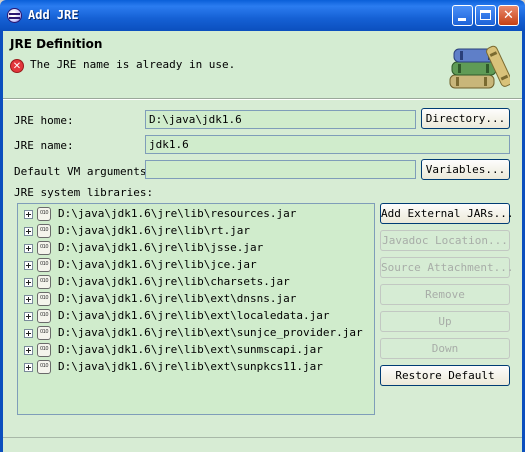  Describe the element at coordinates (84, 171) in the screenshot. I see `vm-args-label: Default VM arguments:` at that location.